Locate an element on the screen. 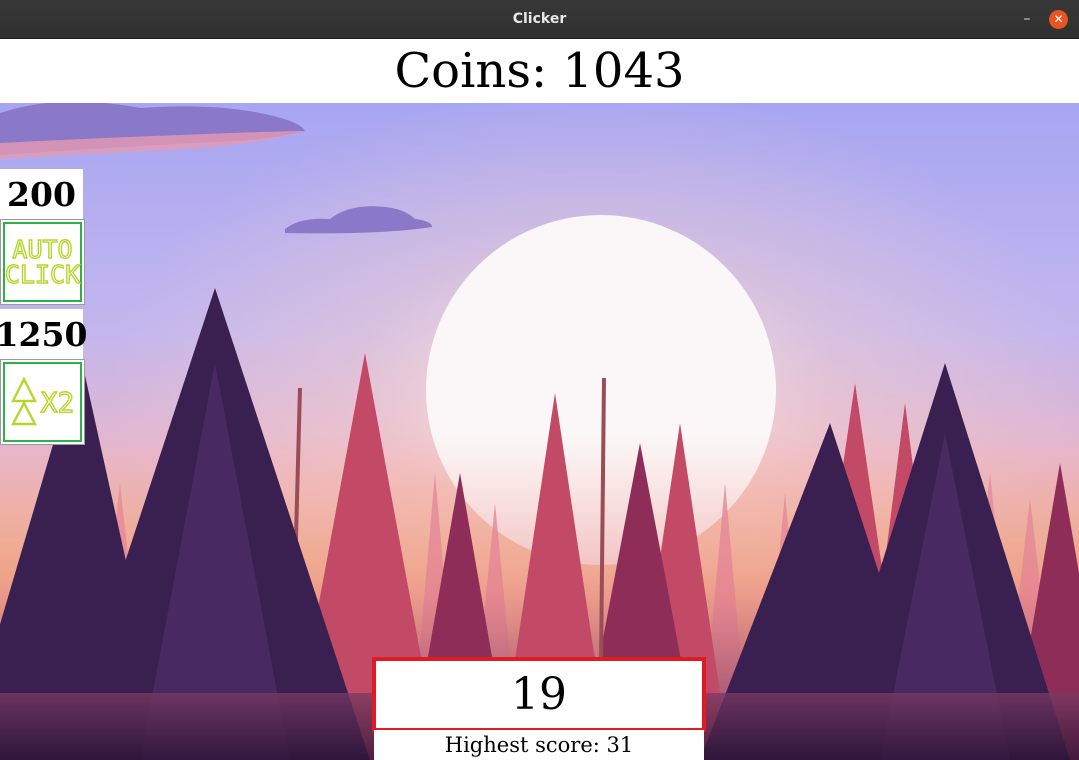 The width and height of the screenshot is (1079, 760). multiplier-price: 1250 is located at coordinates (43, 334).